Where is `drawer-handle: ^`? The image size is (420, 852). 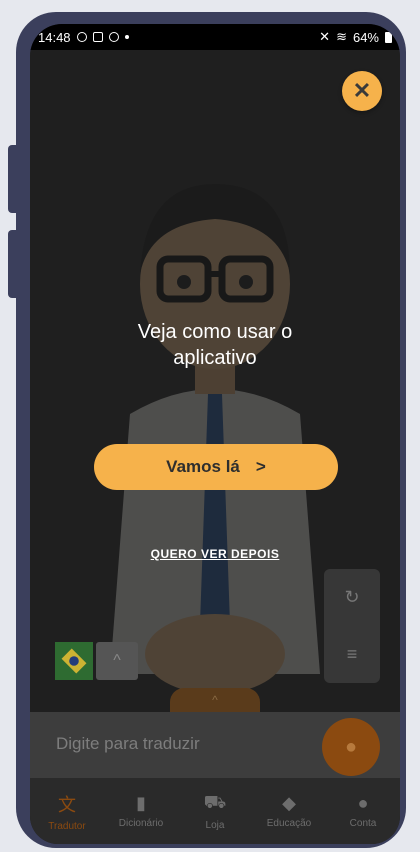
drawer-handle: ^ is located at coordinates (215, 700).